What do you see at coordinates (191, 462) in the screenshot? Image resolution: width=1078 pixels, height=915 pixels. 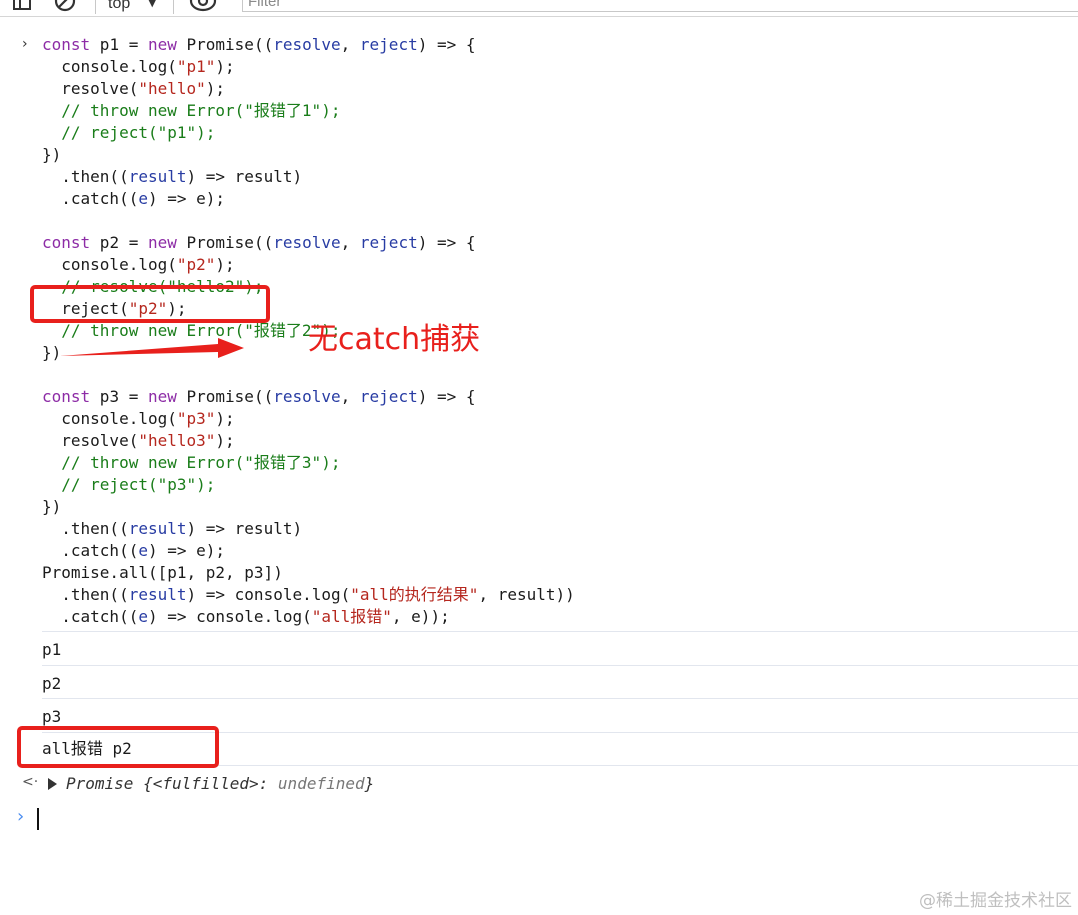 I see `code-comment: // throw new Error("报错了3");` at bounding box center [191, 462].